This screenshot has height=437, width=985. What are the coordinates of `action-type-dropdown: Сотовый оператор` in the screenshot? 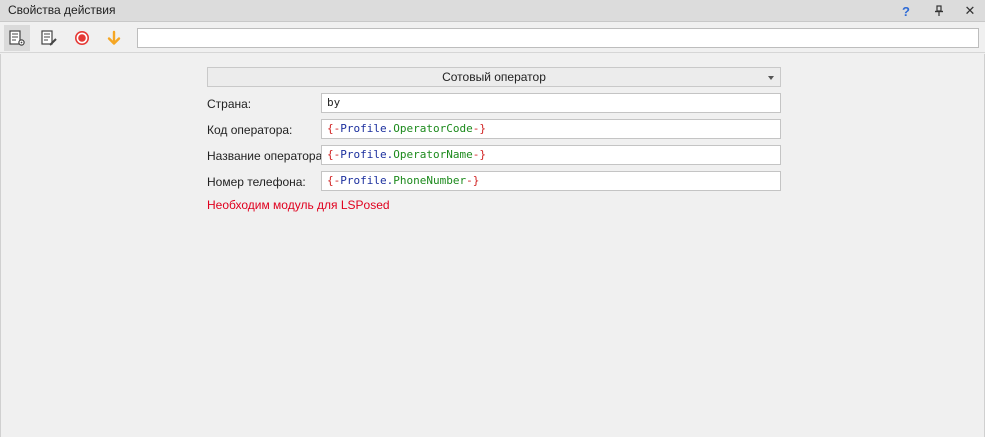 It's located at (494, 77).